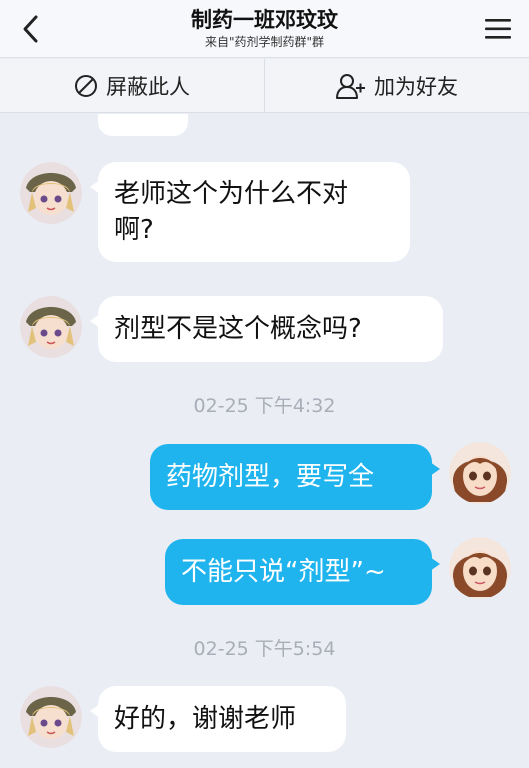 Image resolution: width=529 pixels, height=768 pixels. I want to click on outgoing-message-bubble: 不能只说“剂型”~, so click(302, 572).